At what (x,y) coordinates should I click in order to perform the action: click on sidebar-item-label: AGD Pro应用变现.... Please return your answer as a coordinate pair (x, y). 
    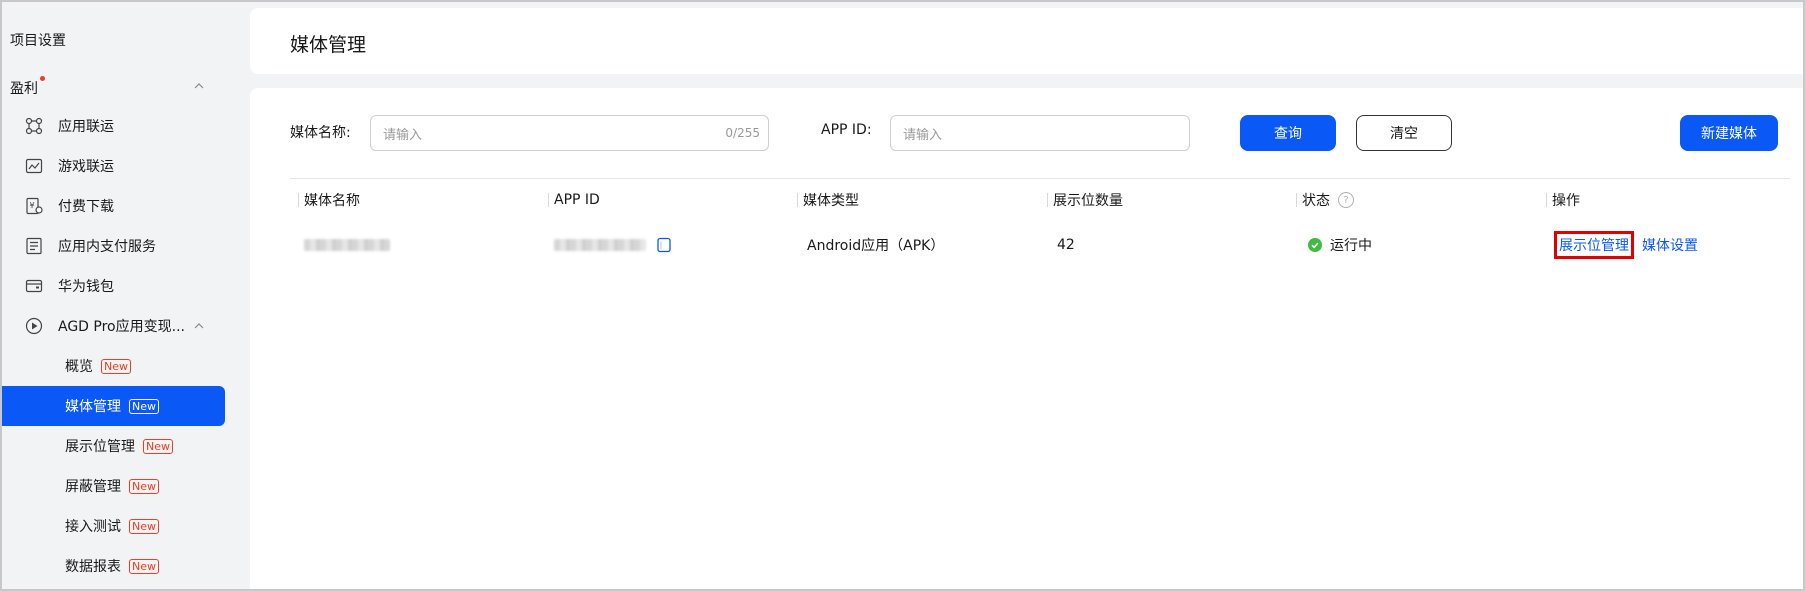
    Looking at the image, I should click on (121, 327).